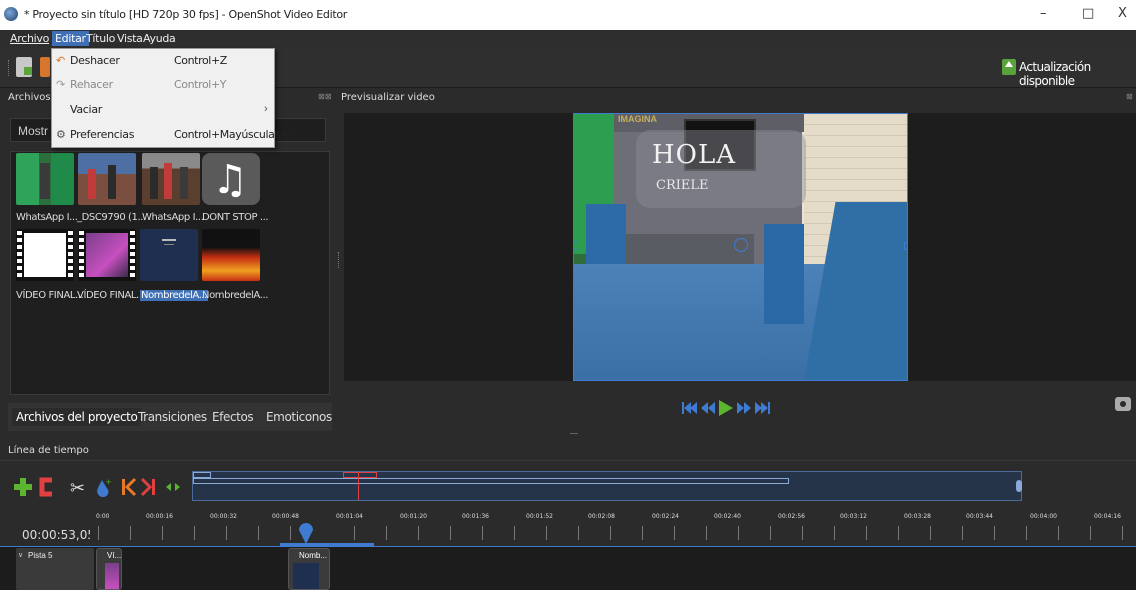  Describe the element at coordinates (791, 516) in the screenshot. I see `ruler-label: 00:02:56` at that location.